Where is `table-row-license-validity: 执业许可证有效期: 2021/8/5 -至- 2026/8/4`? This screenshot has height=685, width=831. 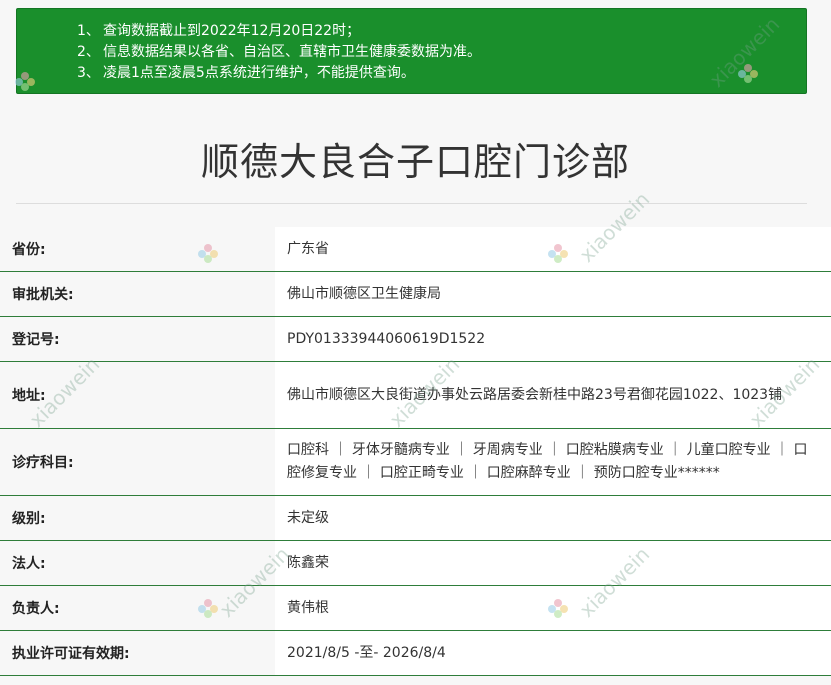
table-row-license-validity: 执业许可证有效期: 2021/8/5 -至- 2026/8/4 is located at coordinates (415, 653).